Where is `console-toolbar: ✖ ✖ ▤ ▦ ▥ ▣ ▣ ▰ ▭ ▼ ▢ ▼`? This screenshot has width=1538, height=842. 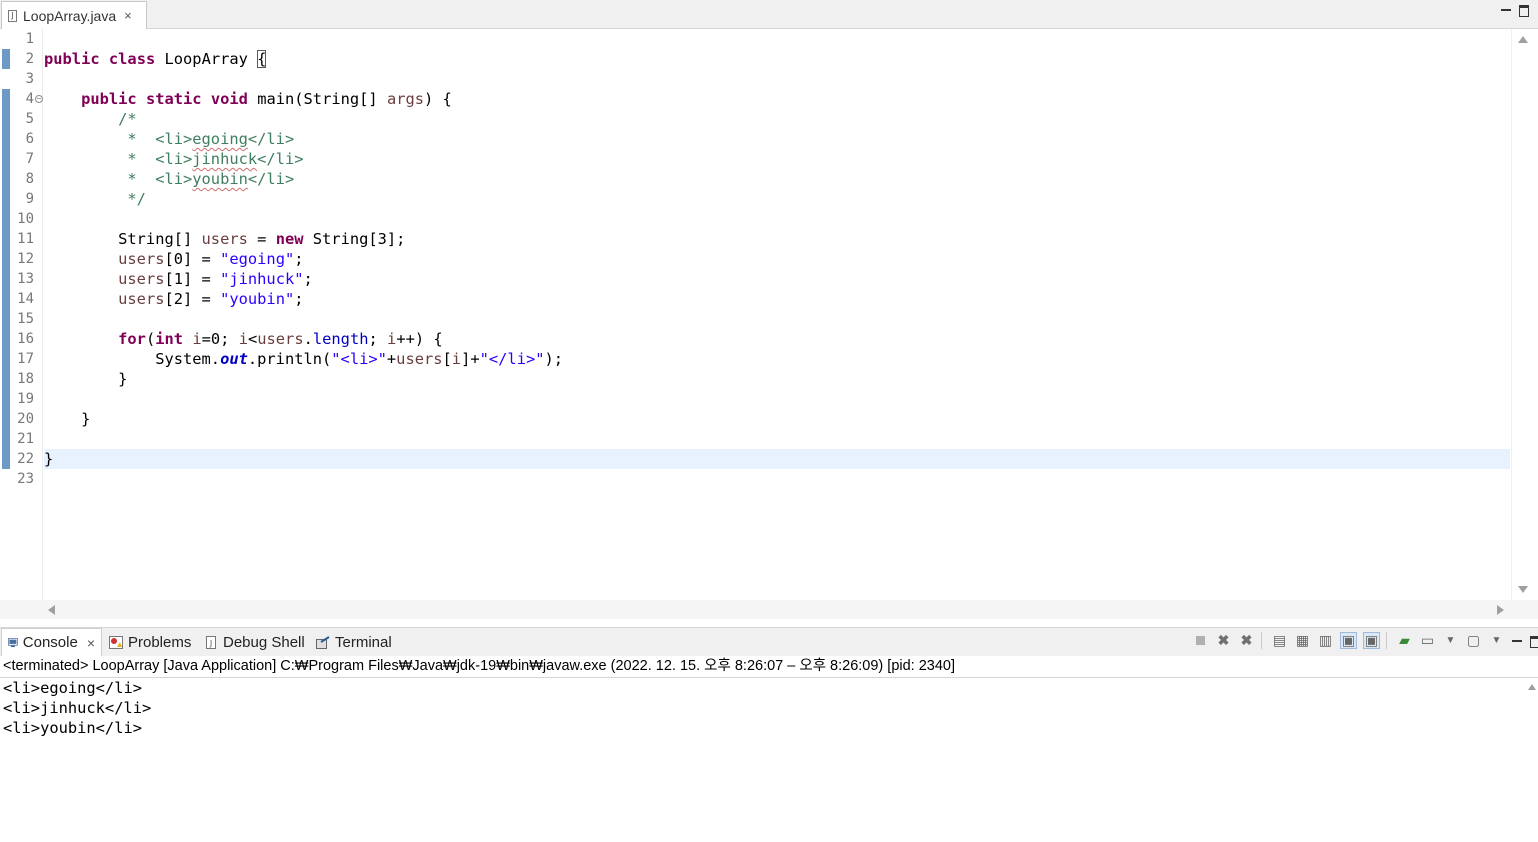
console-toolbar: ✖ ✖ ▤ ▦ ▥ ▣ ▣ ▰ ▭ ▼ ▢ ▼ is located at coordinates (1365, 640).